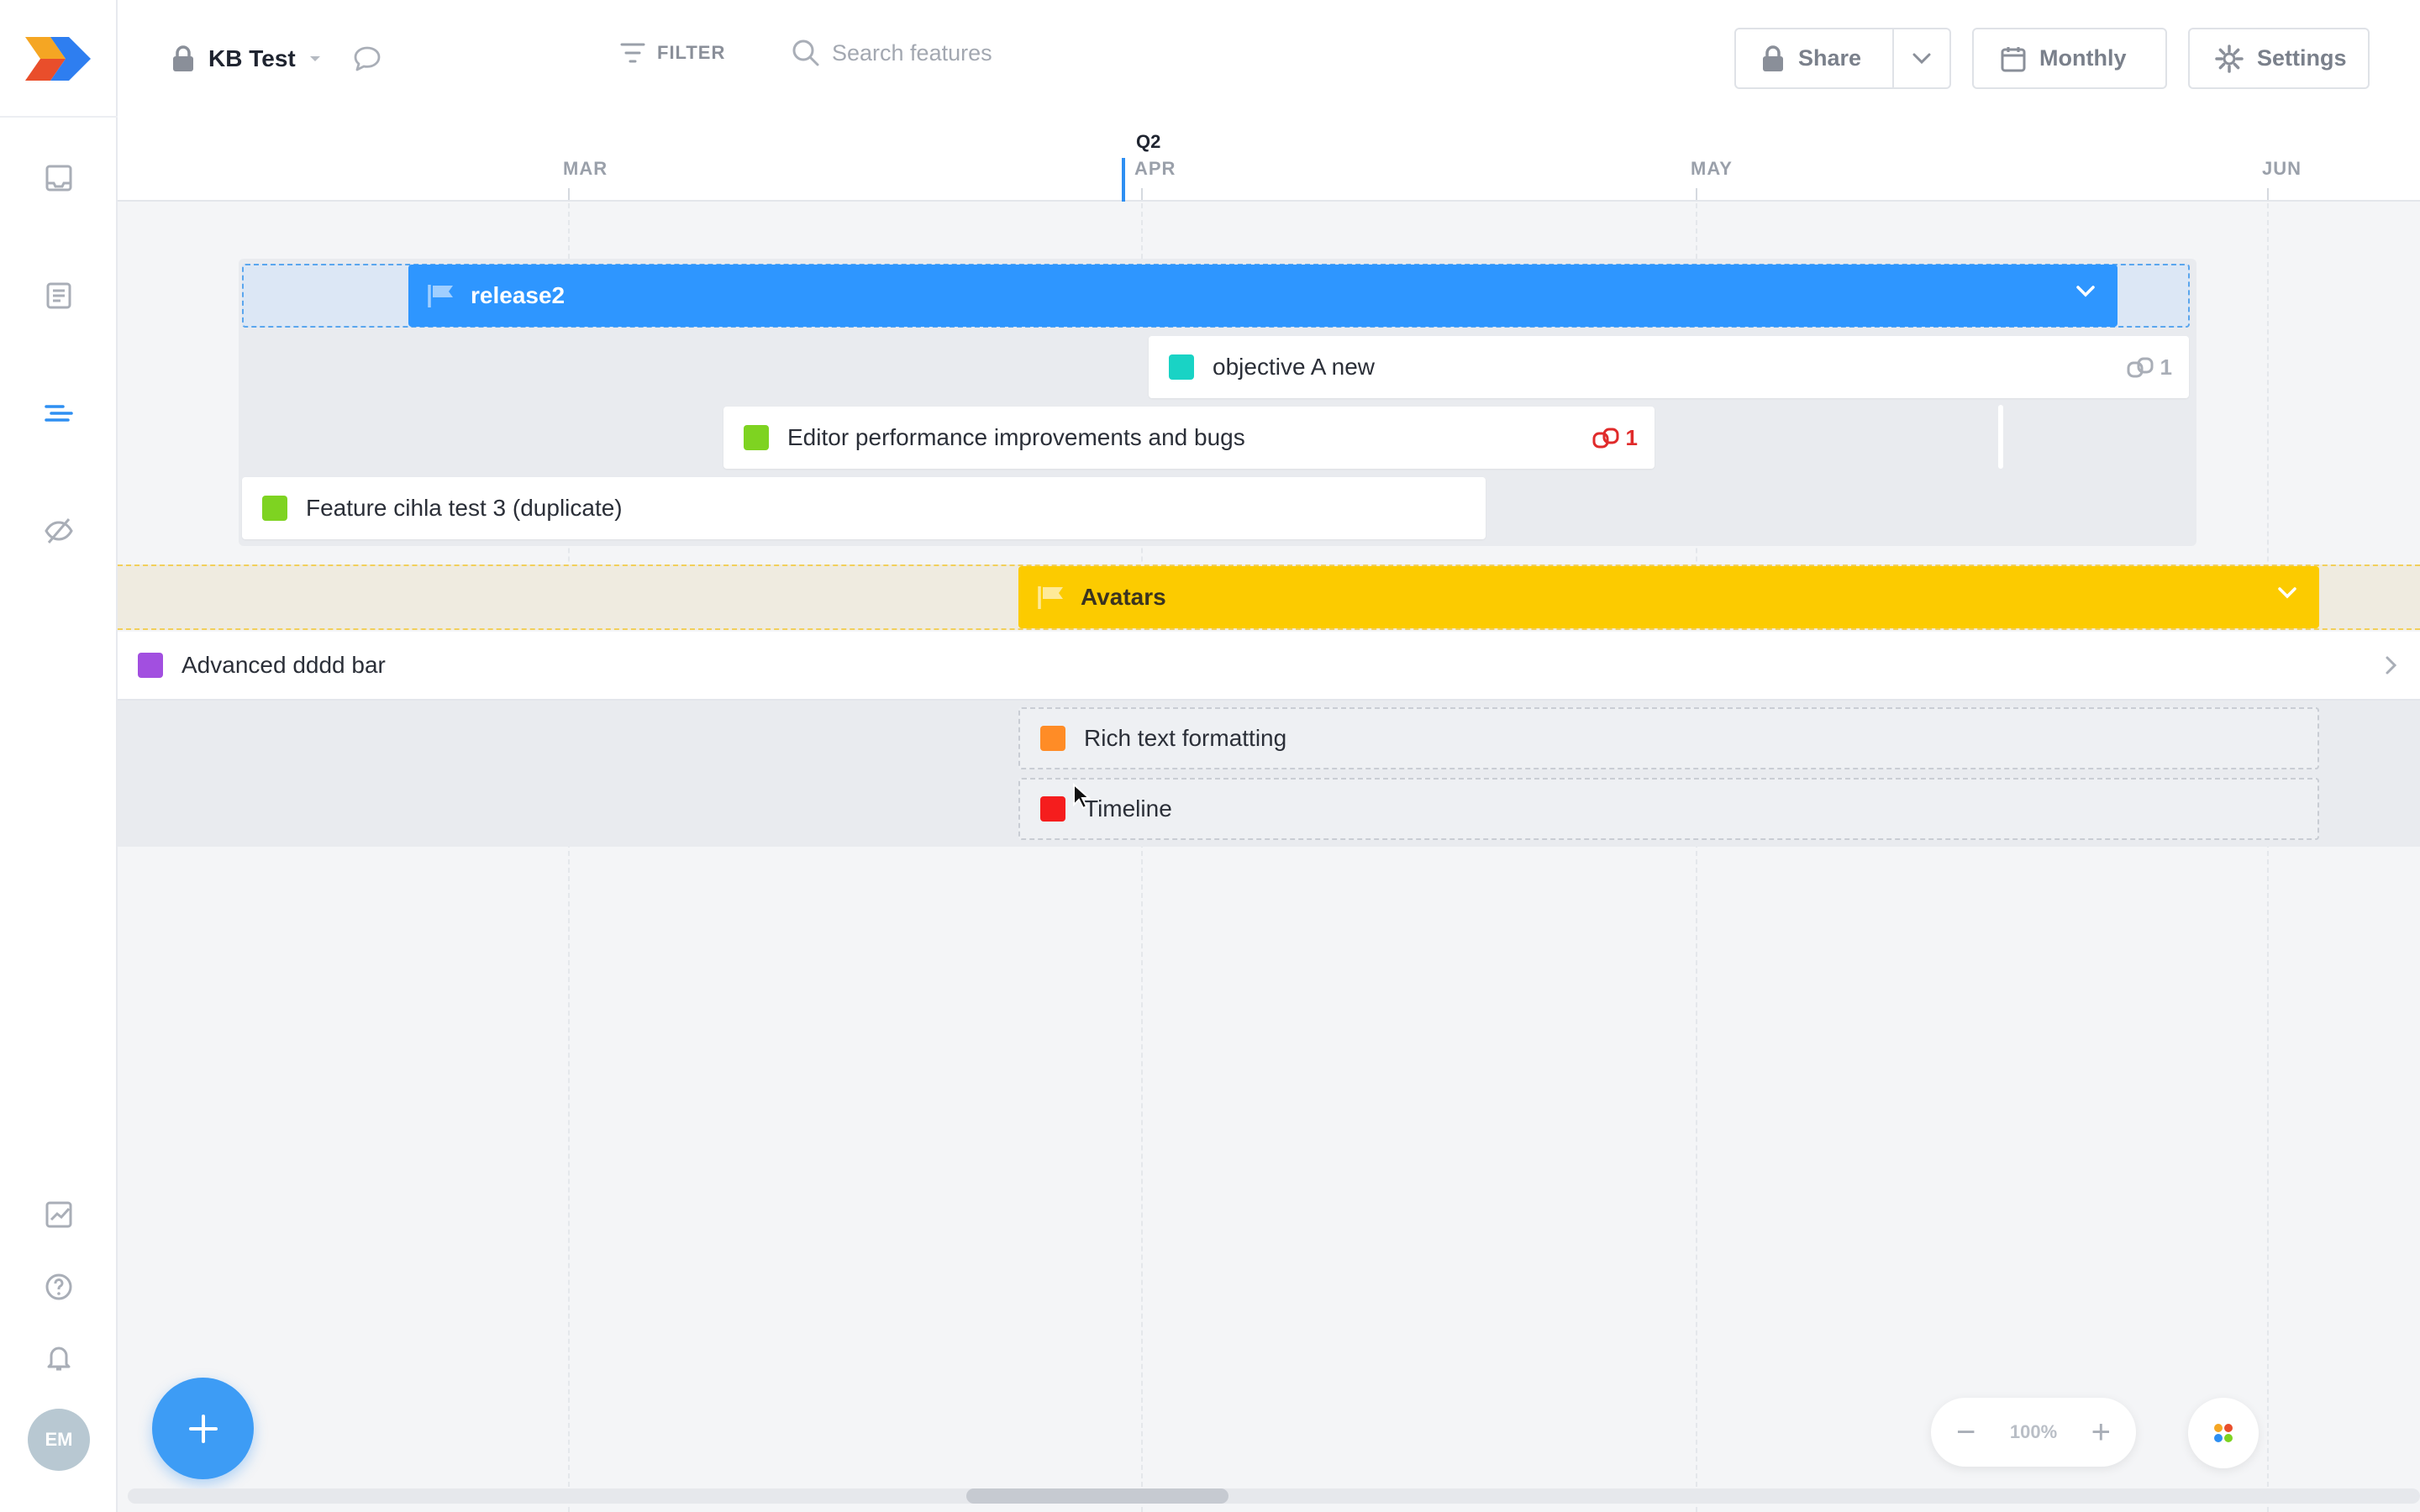 Image resolution: width=2420 pixels, height=1512 pixels. I want to click on feature-title: Advanced dddd bar, so click(284, 665).